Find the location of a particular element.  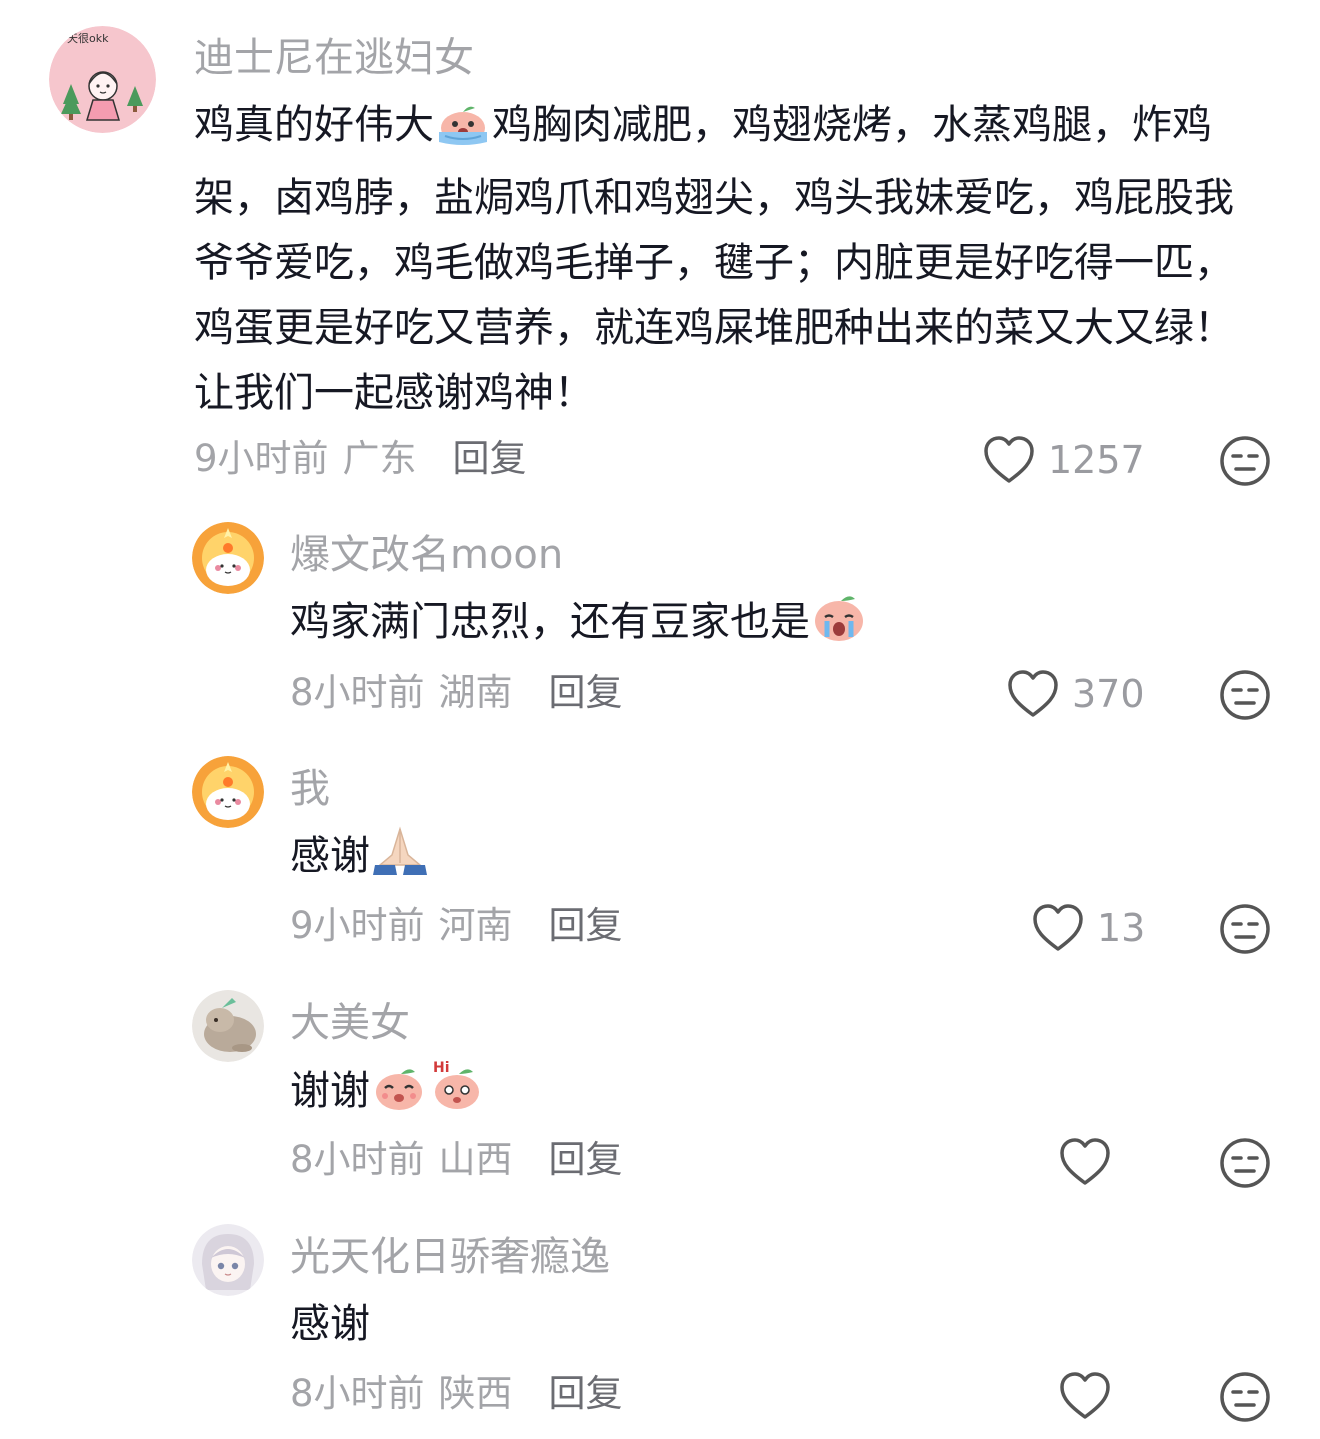

comment-author: 我 is located at coordinates (310, 789).